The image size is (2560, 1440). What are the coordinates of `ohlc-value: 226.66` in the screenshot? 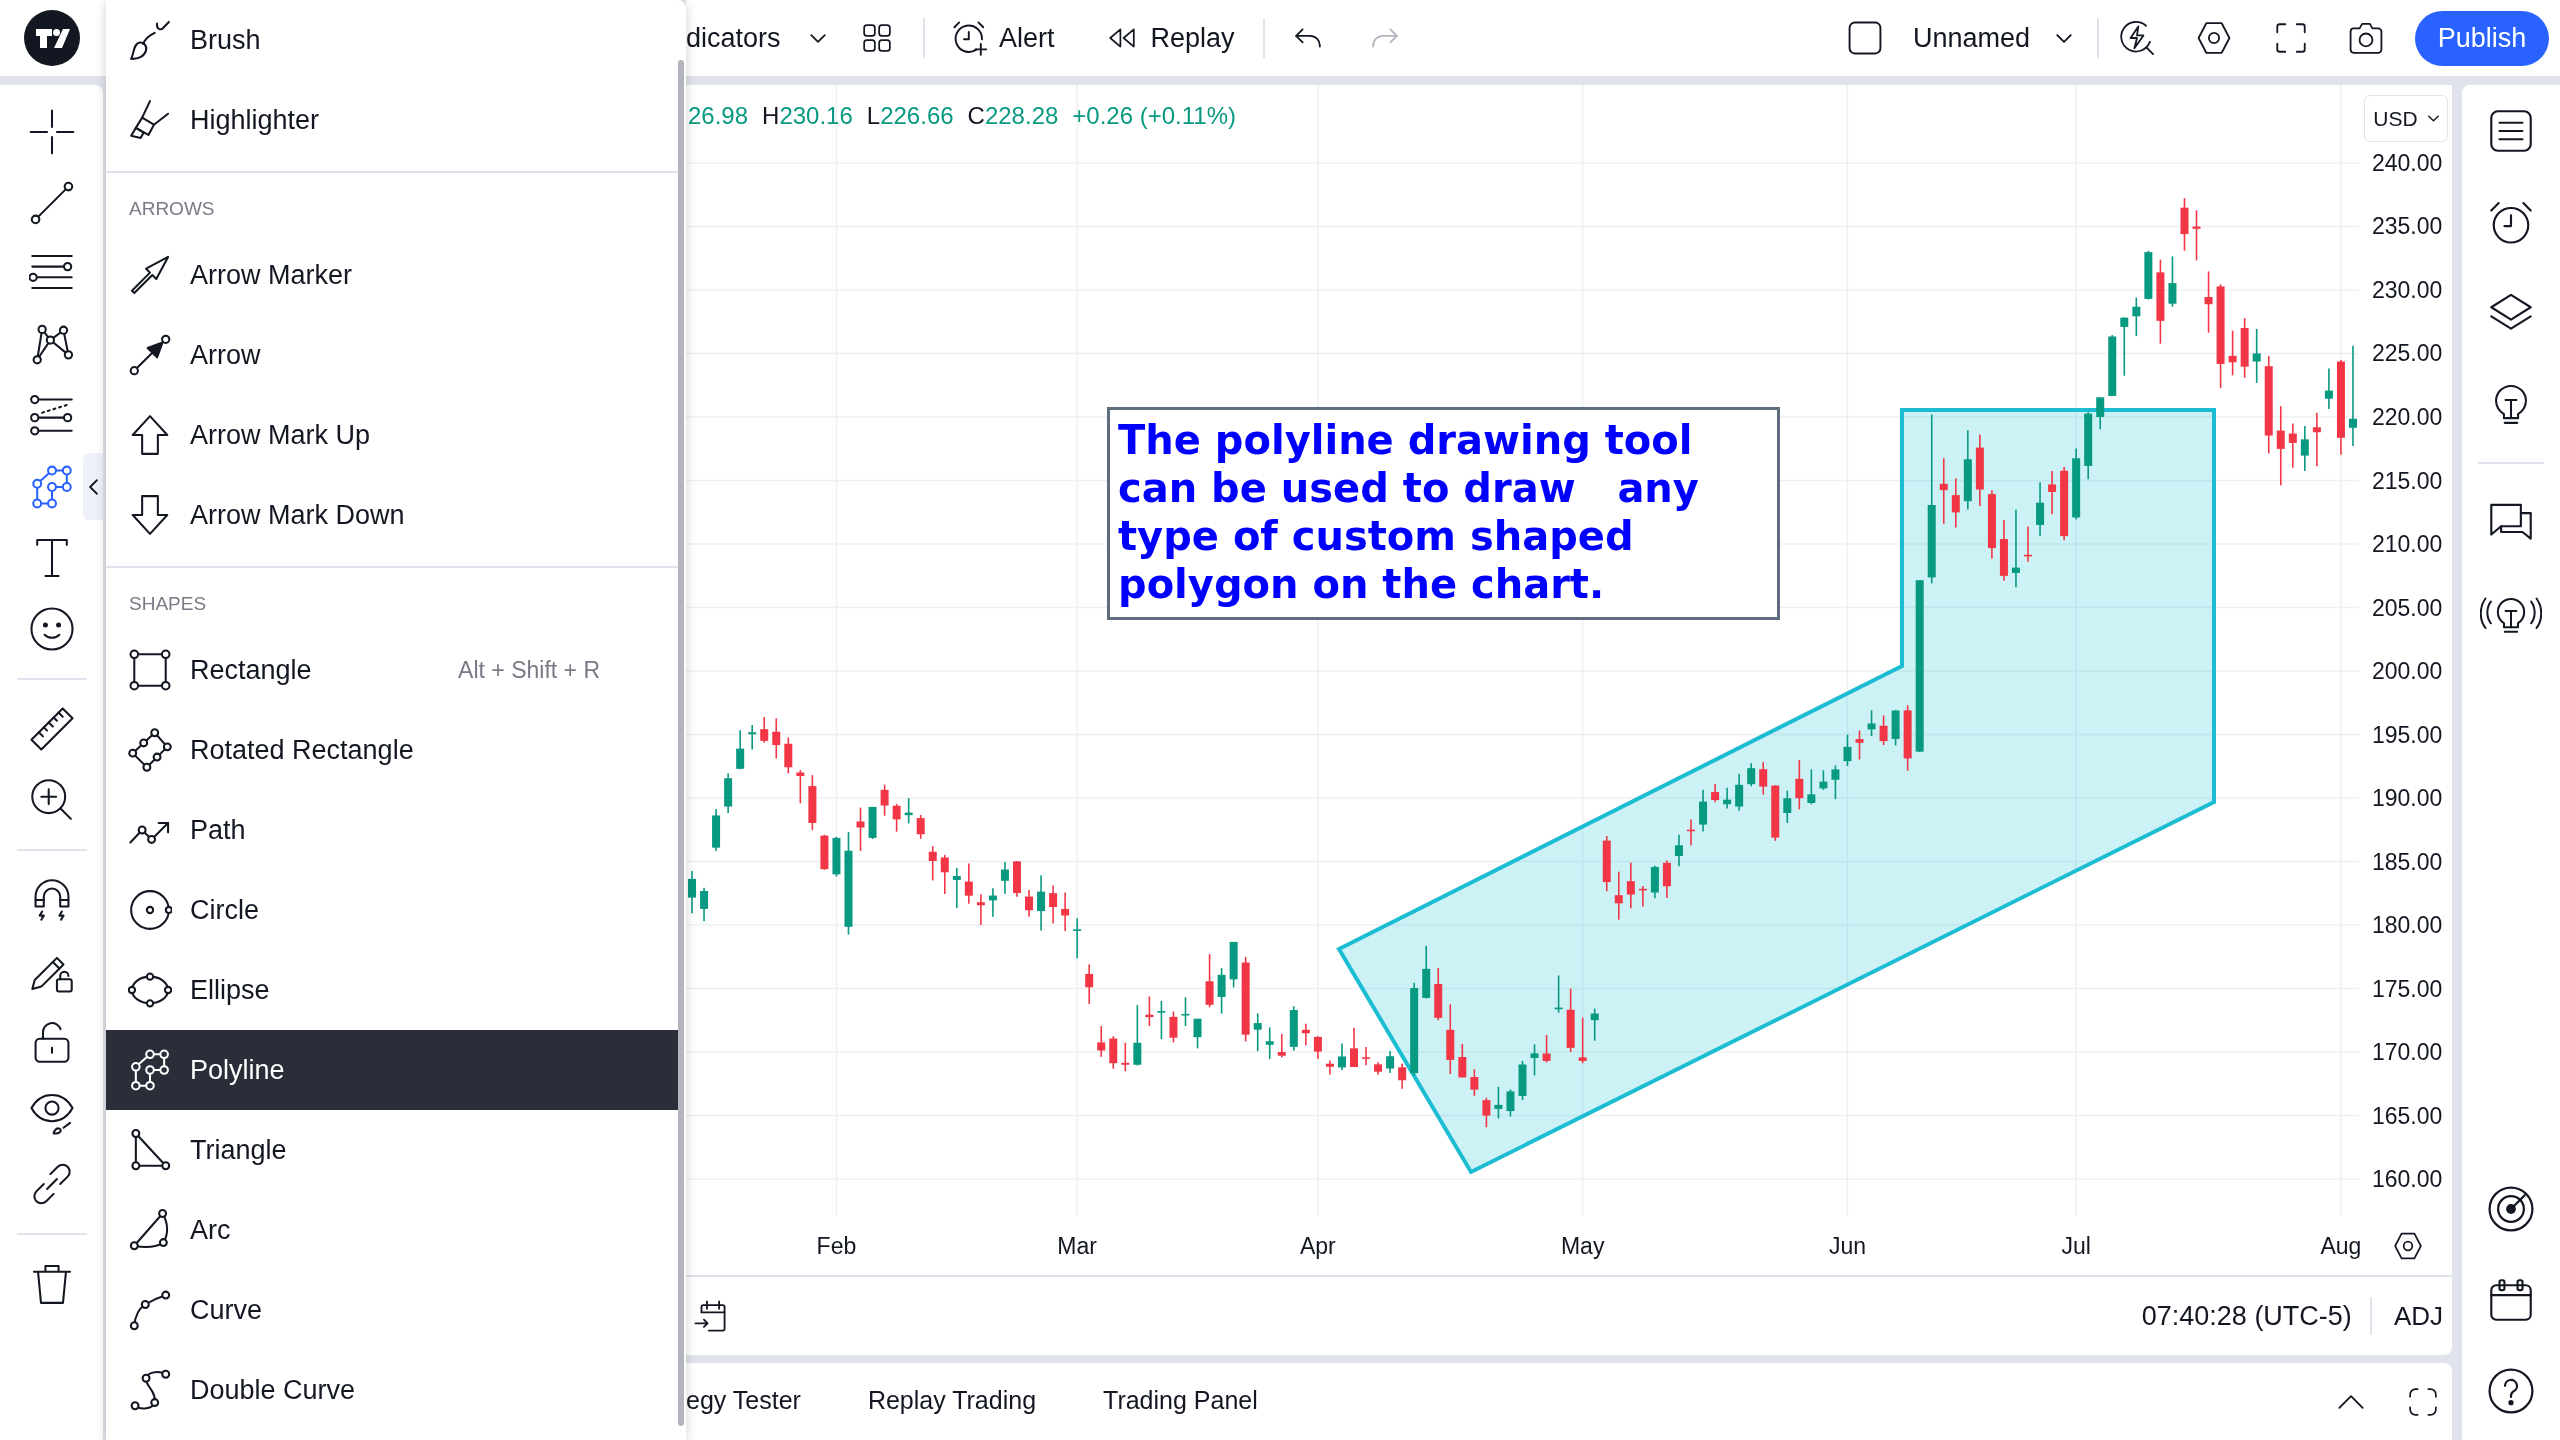 It's located at (917, 116).